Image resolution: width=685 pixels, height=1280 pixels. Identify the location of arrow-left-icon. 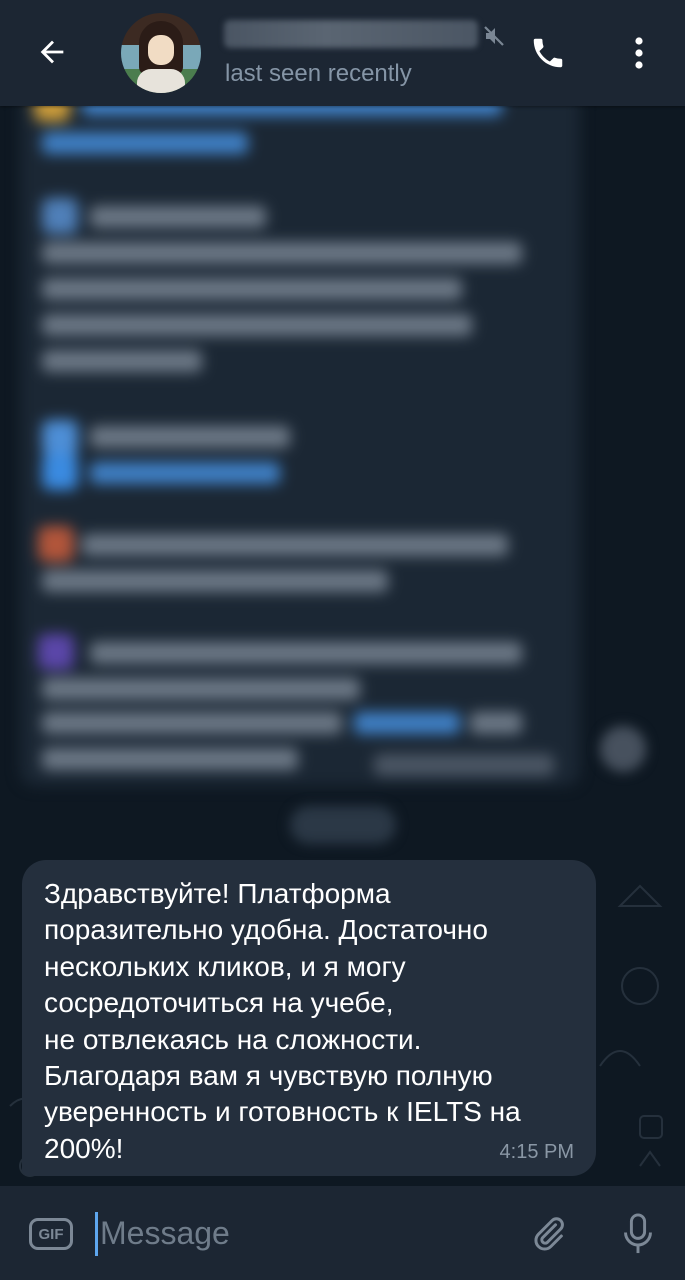
(52, 52).